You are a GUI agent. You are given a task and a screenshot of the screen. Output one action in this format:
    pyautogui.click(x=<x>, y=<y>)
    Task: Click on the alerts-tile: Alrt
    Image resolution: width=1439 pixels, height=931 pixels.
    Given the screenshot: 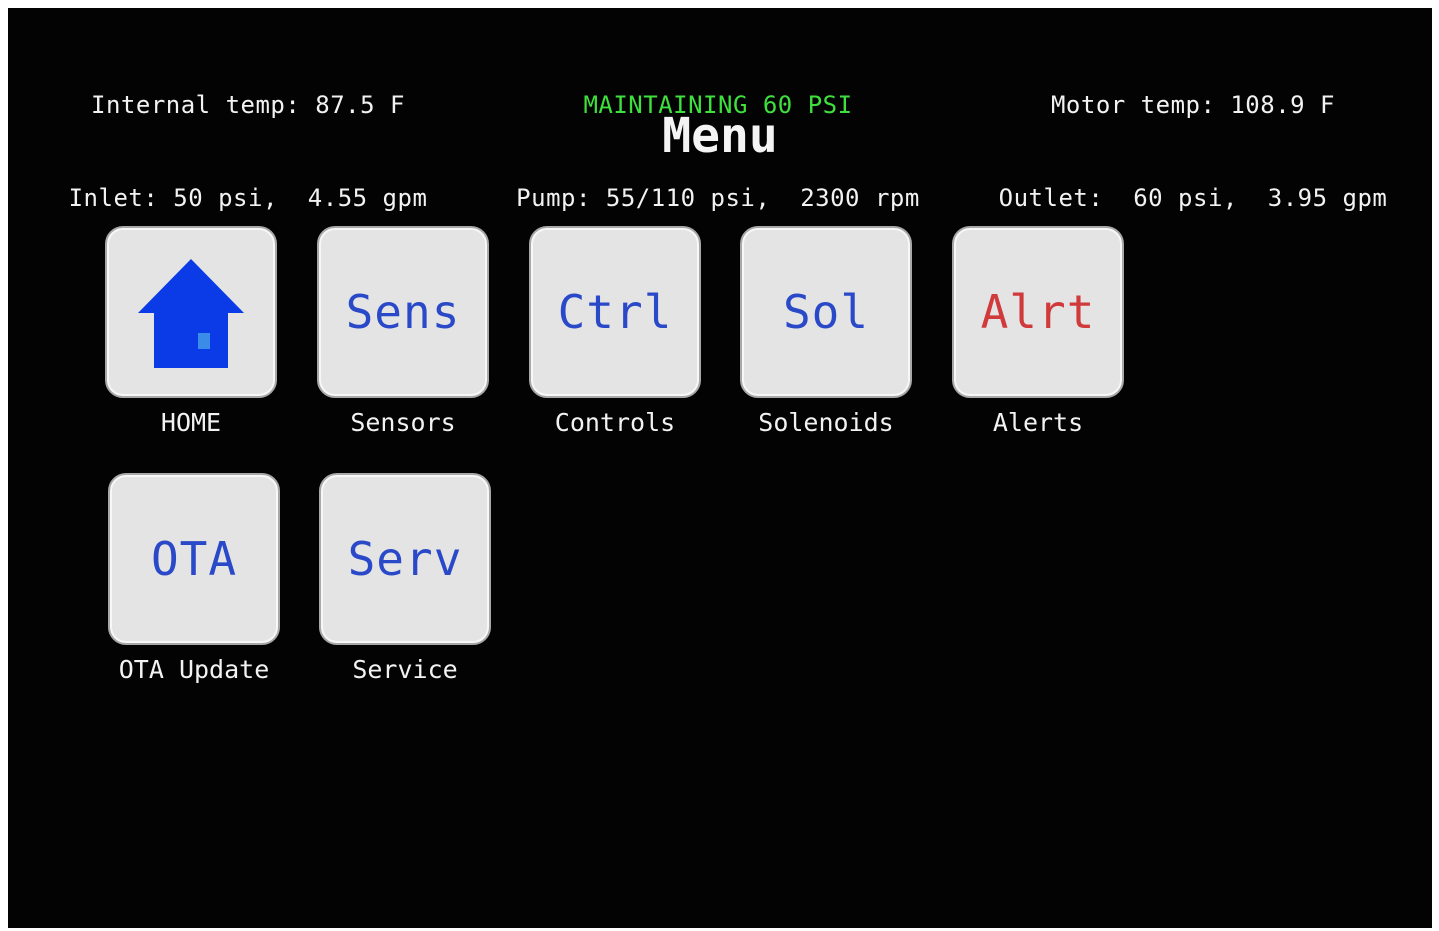 What is the action you would take?
    pyautogui.click(x=1038, y=312)
    